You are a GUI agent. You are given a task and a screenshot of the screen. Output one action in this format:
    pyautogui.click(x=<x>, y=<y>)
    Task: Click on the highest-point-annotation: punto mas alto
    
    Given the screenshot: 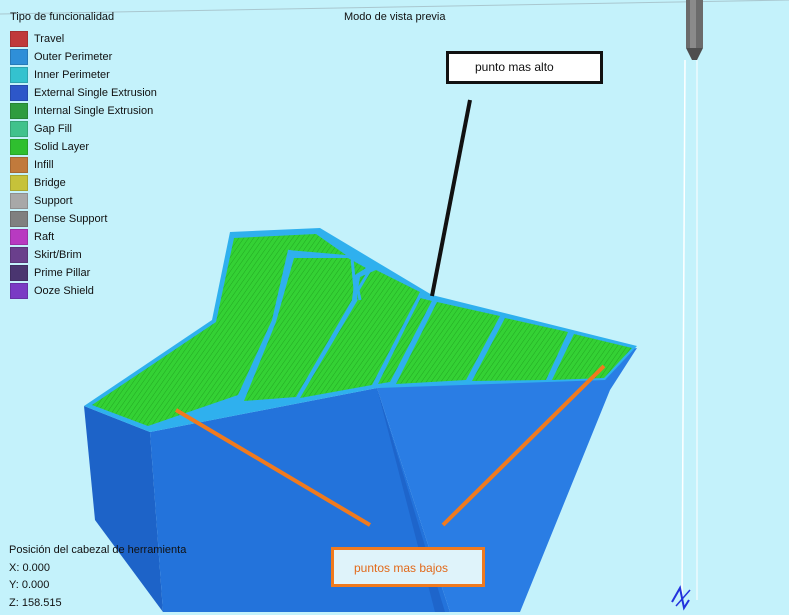 What is the action you would take?
    pyautogui.click(x=524, y=67)
    